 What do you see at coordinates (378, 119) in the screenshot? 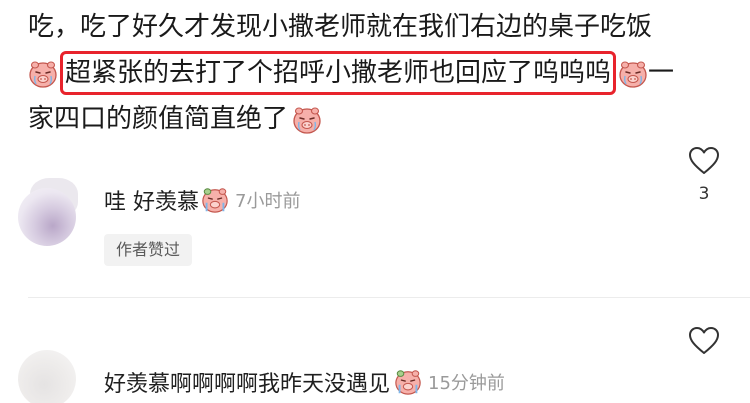
I see `post-line-3: 家四口的颜值简直绝了` at bounding box center [378, 119].